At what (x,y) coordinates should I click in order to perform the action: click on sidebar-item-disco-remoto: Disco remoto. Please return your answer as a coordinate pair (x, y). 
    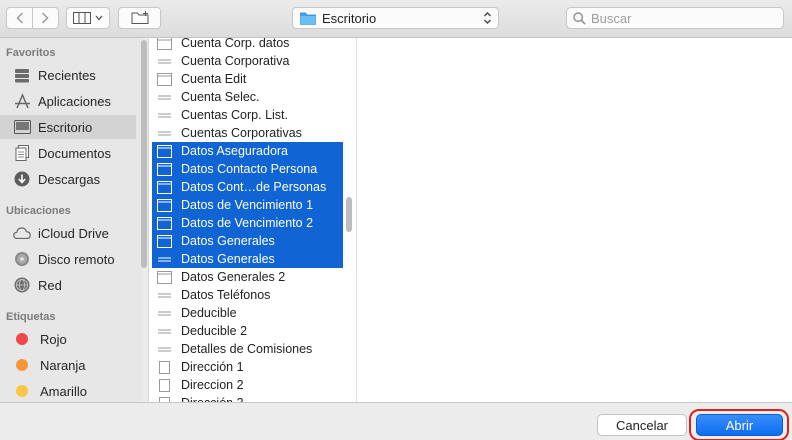
    Looking at the image, I should click on (68, 259).